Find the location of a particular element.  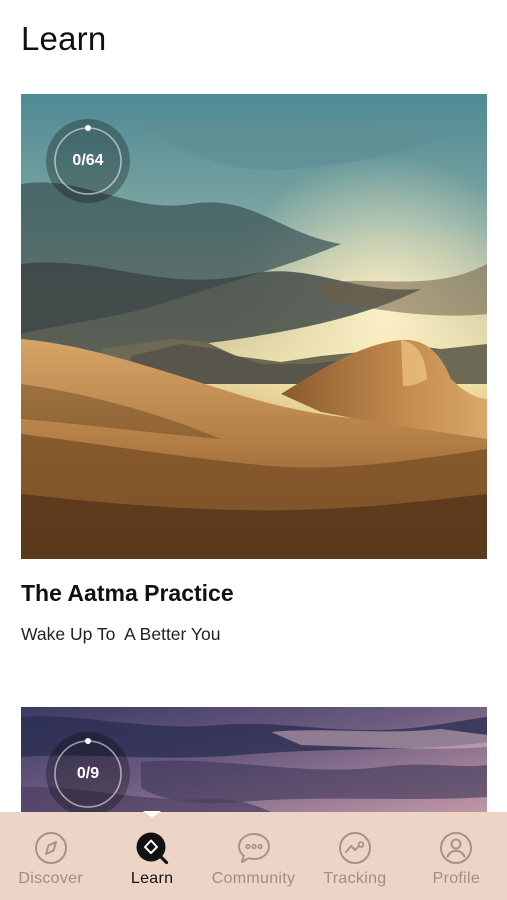

search-diamond-icon is located at coordinates (152, 848).